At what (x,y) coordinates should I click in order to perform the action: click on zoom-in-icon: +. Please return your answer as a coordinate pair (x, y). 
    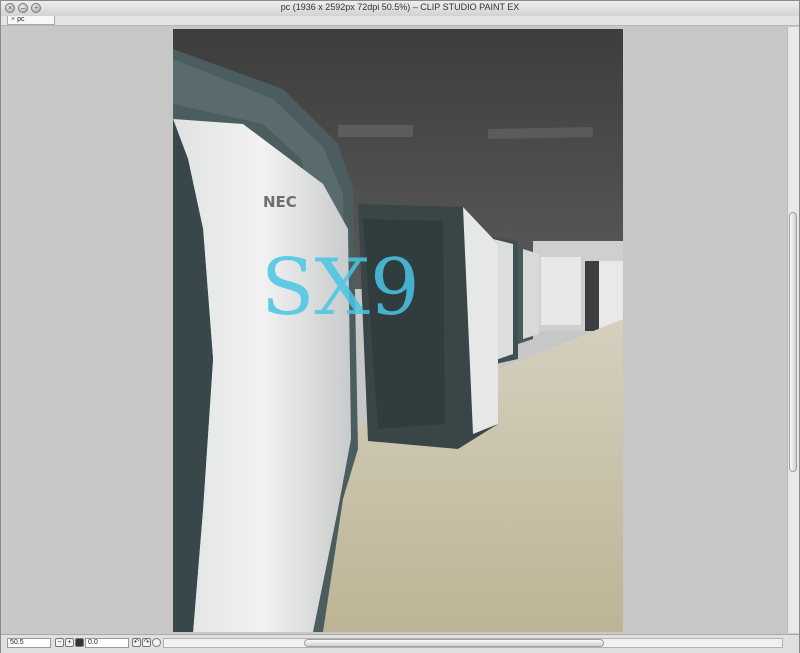
    Looking at the image, I should click on (69, 642).